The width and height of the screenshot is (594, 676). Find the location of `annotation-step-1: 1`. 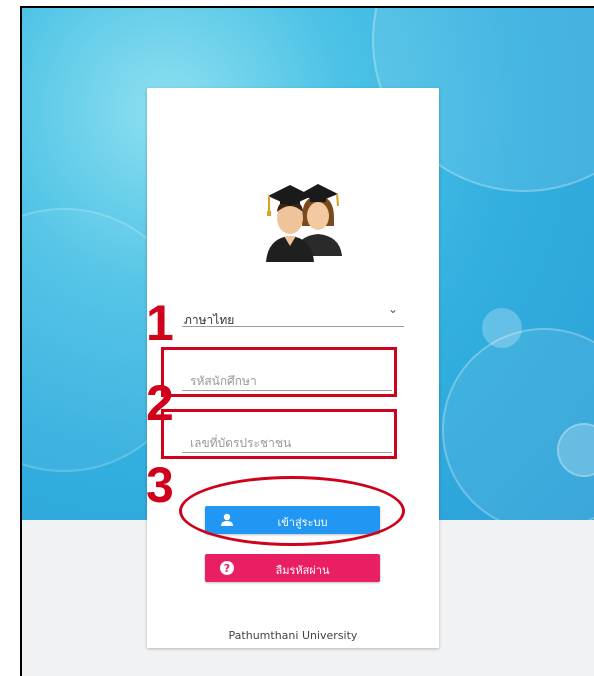

annotation-step-1: 1 is located at coordinates (160, 323).